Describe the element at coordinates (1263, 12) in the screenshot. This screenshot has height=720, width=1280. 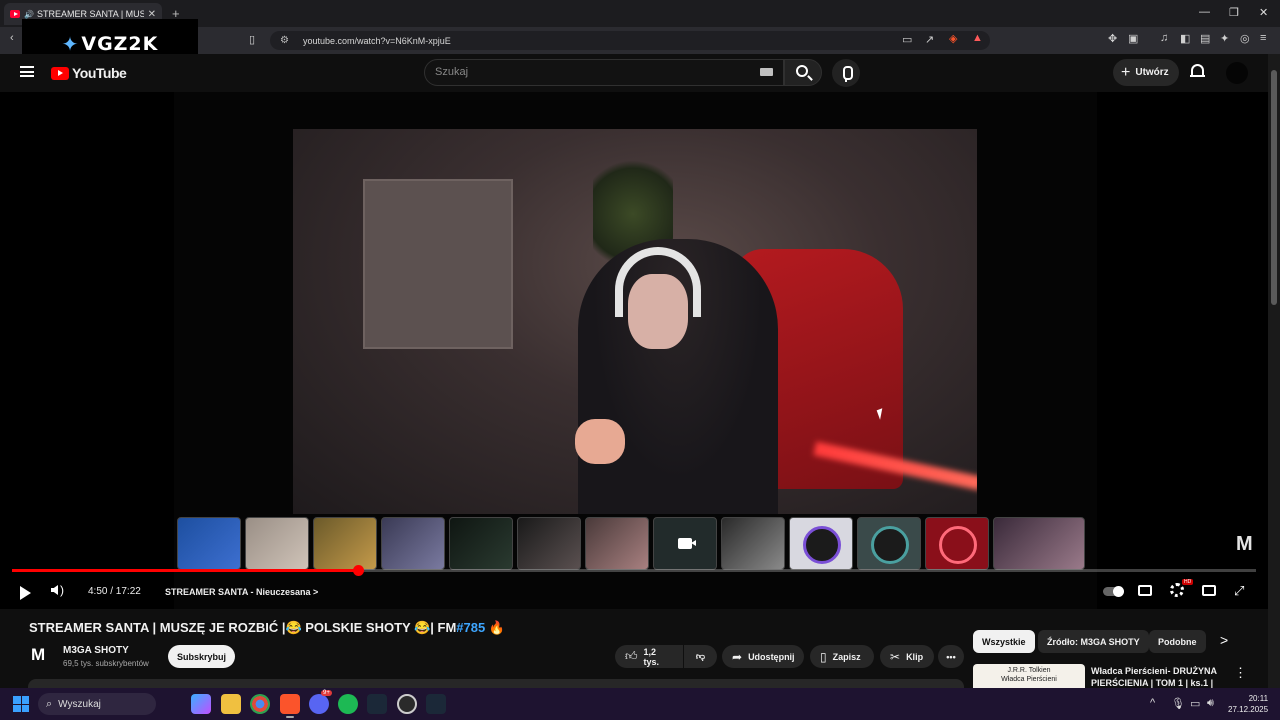
I see `close-window-button: ✕` at that location.